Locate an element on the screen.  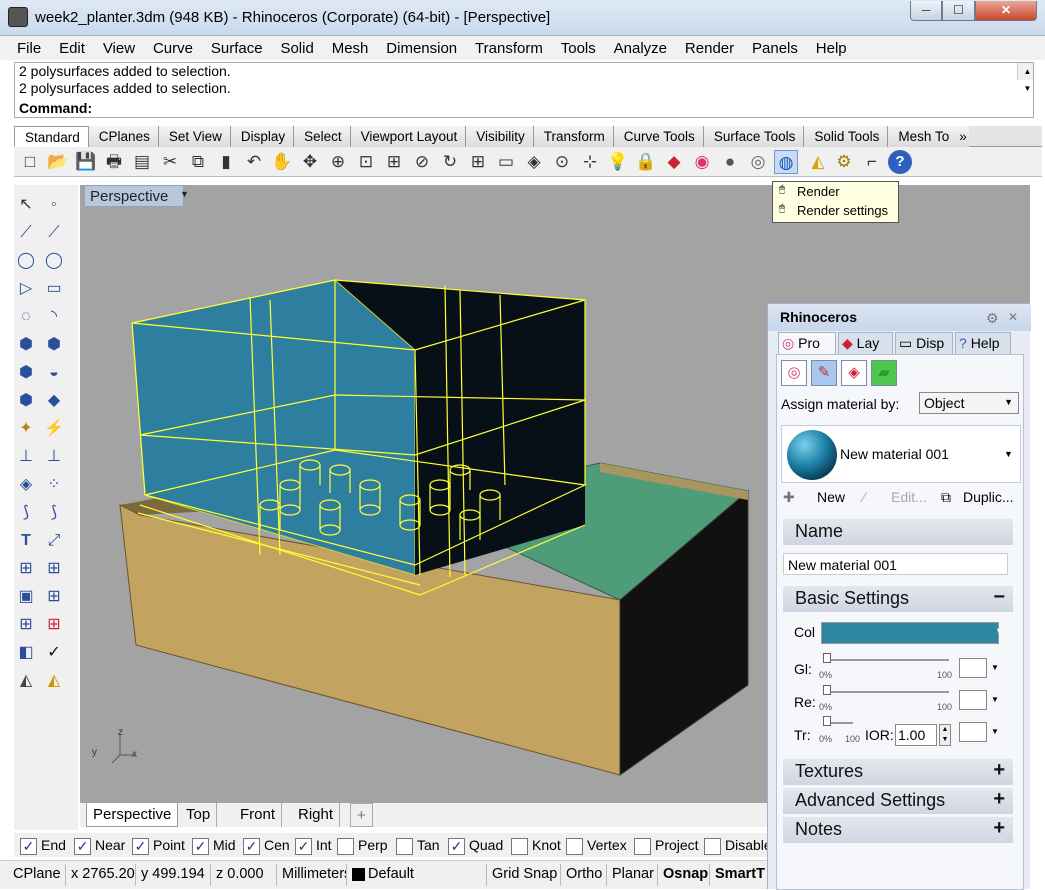
menu-transform: Transform is located at coordinates (509, 48).